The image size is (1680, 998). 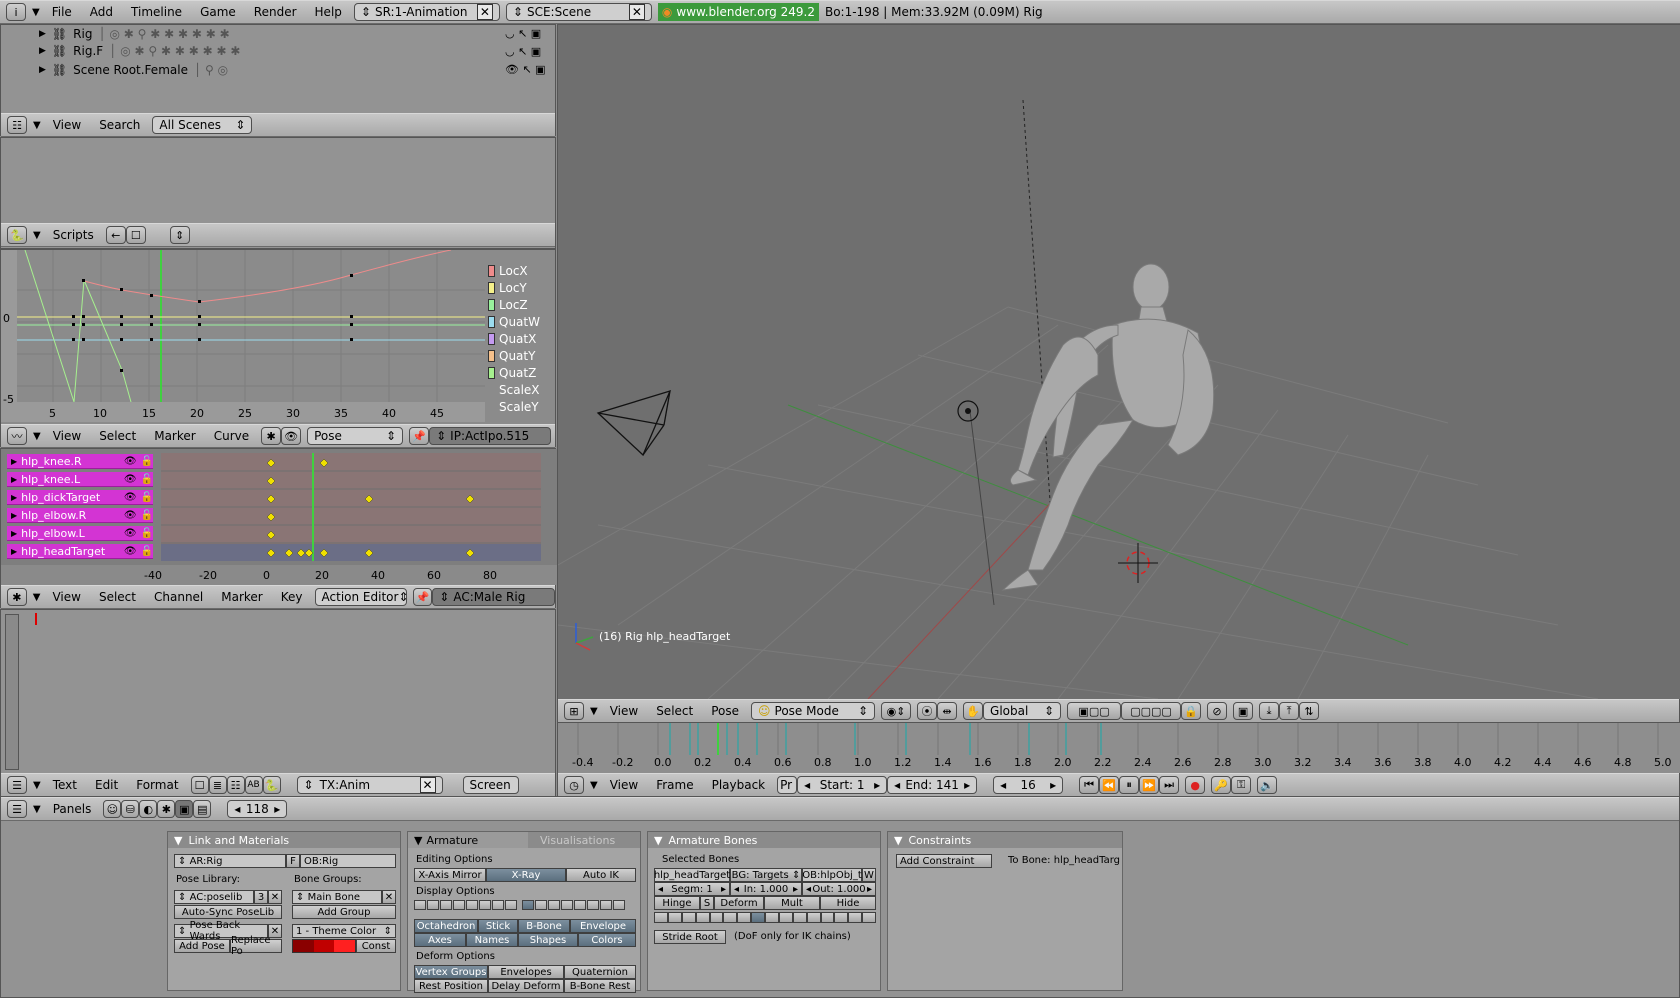 What do you see at coordinates (1005, 840) in the screenshot?
I see `panel-title: ▼ Constraints` at bounding box center [1005, 840].